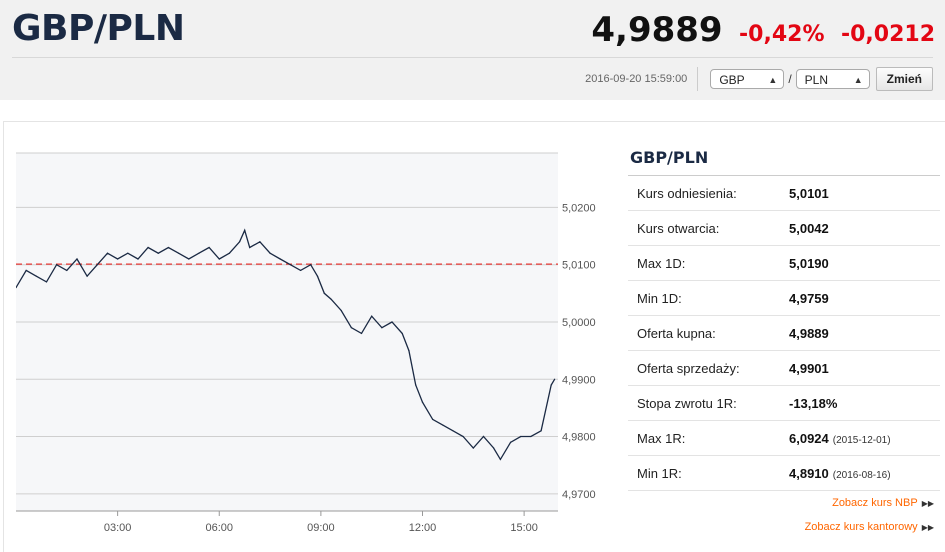 The height and width of the screenshot is (552, 945). Describe the element at coordinates (782, 34) in the screenshot. I see `change-percent: -0,42%` at that location.